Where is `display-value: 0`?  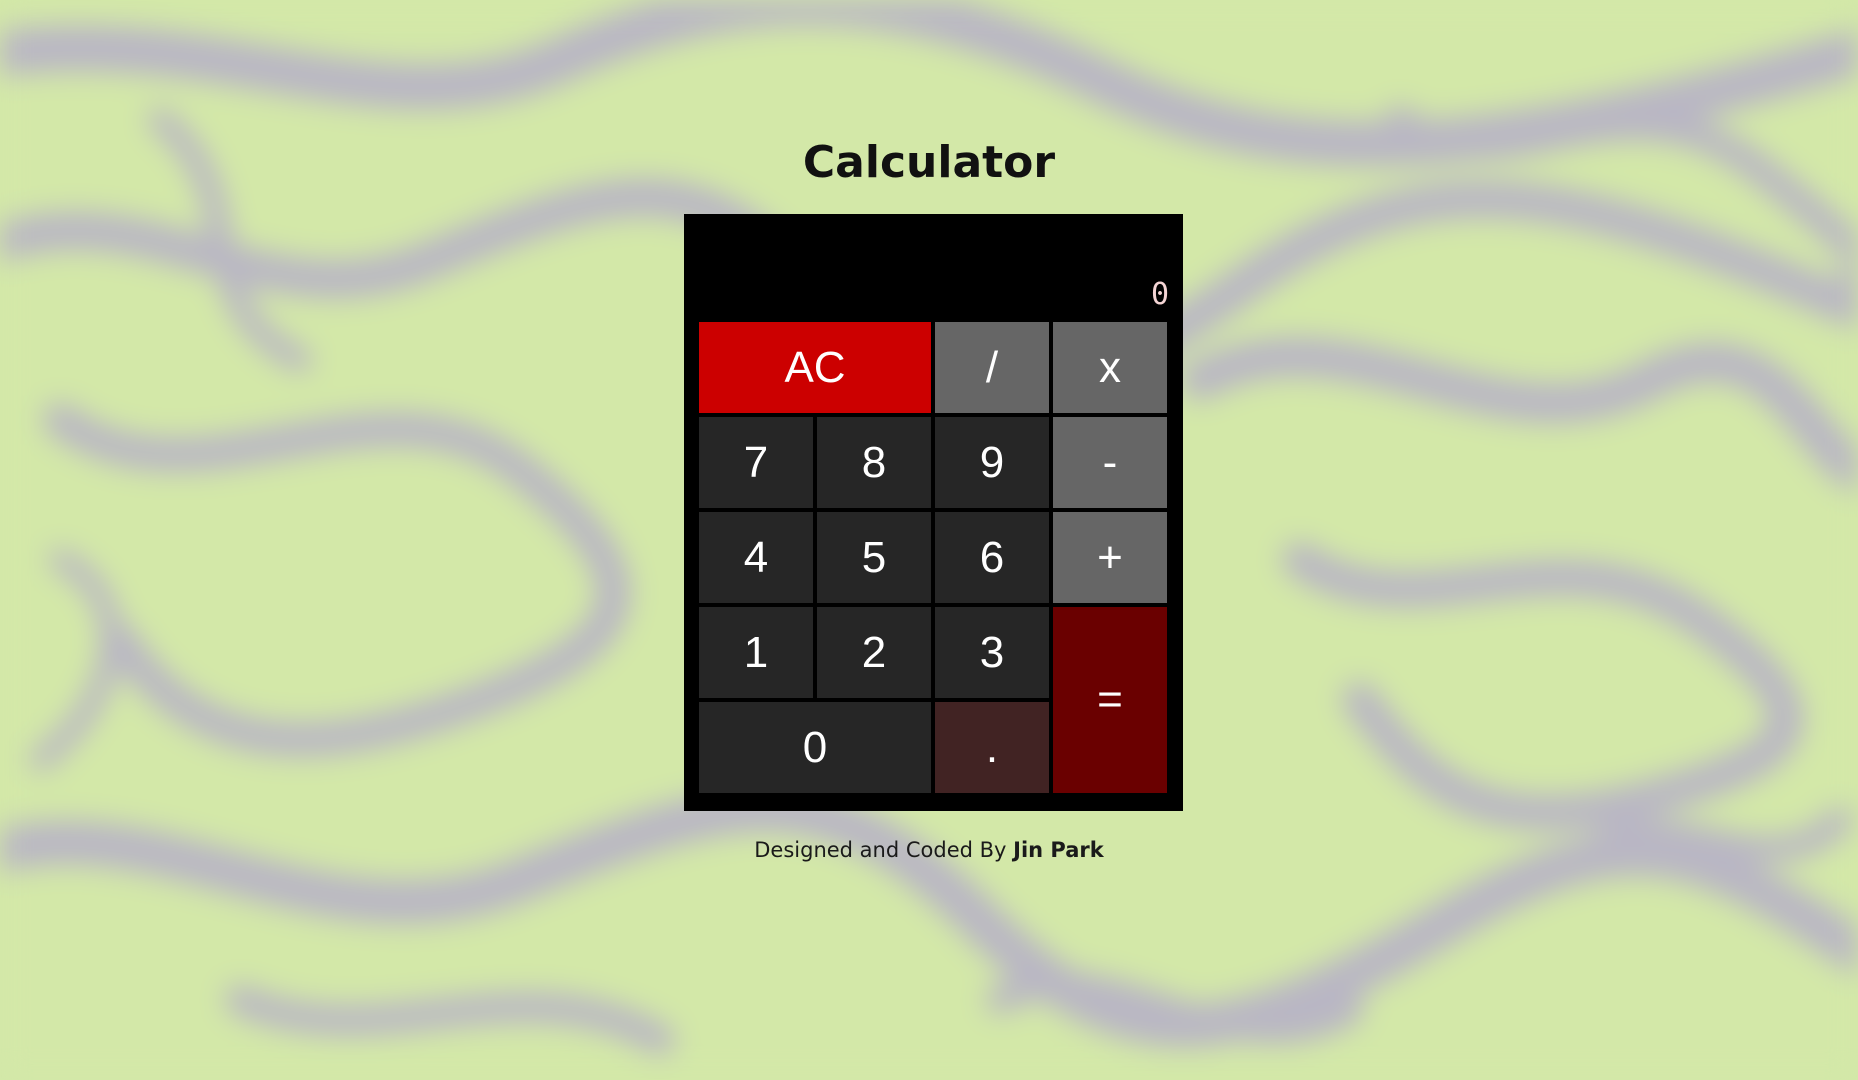 display-value: 0 is located at coordinates (1159, 294).